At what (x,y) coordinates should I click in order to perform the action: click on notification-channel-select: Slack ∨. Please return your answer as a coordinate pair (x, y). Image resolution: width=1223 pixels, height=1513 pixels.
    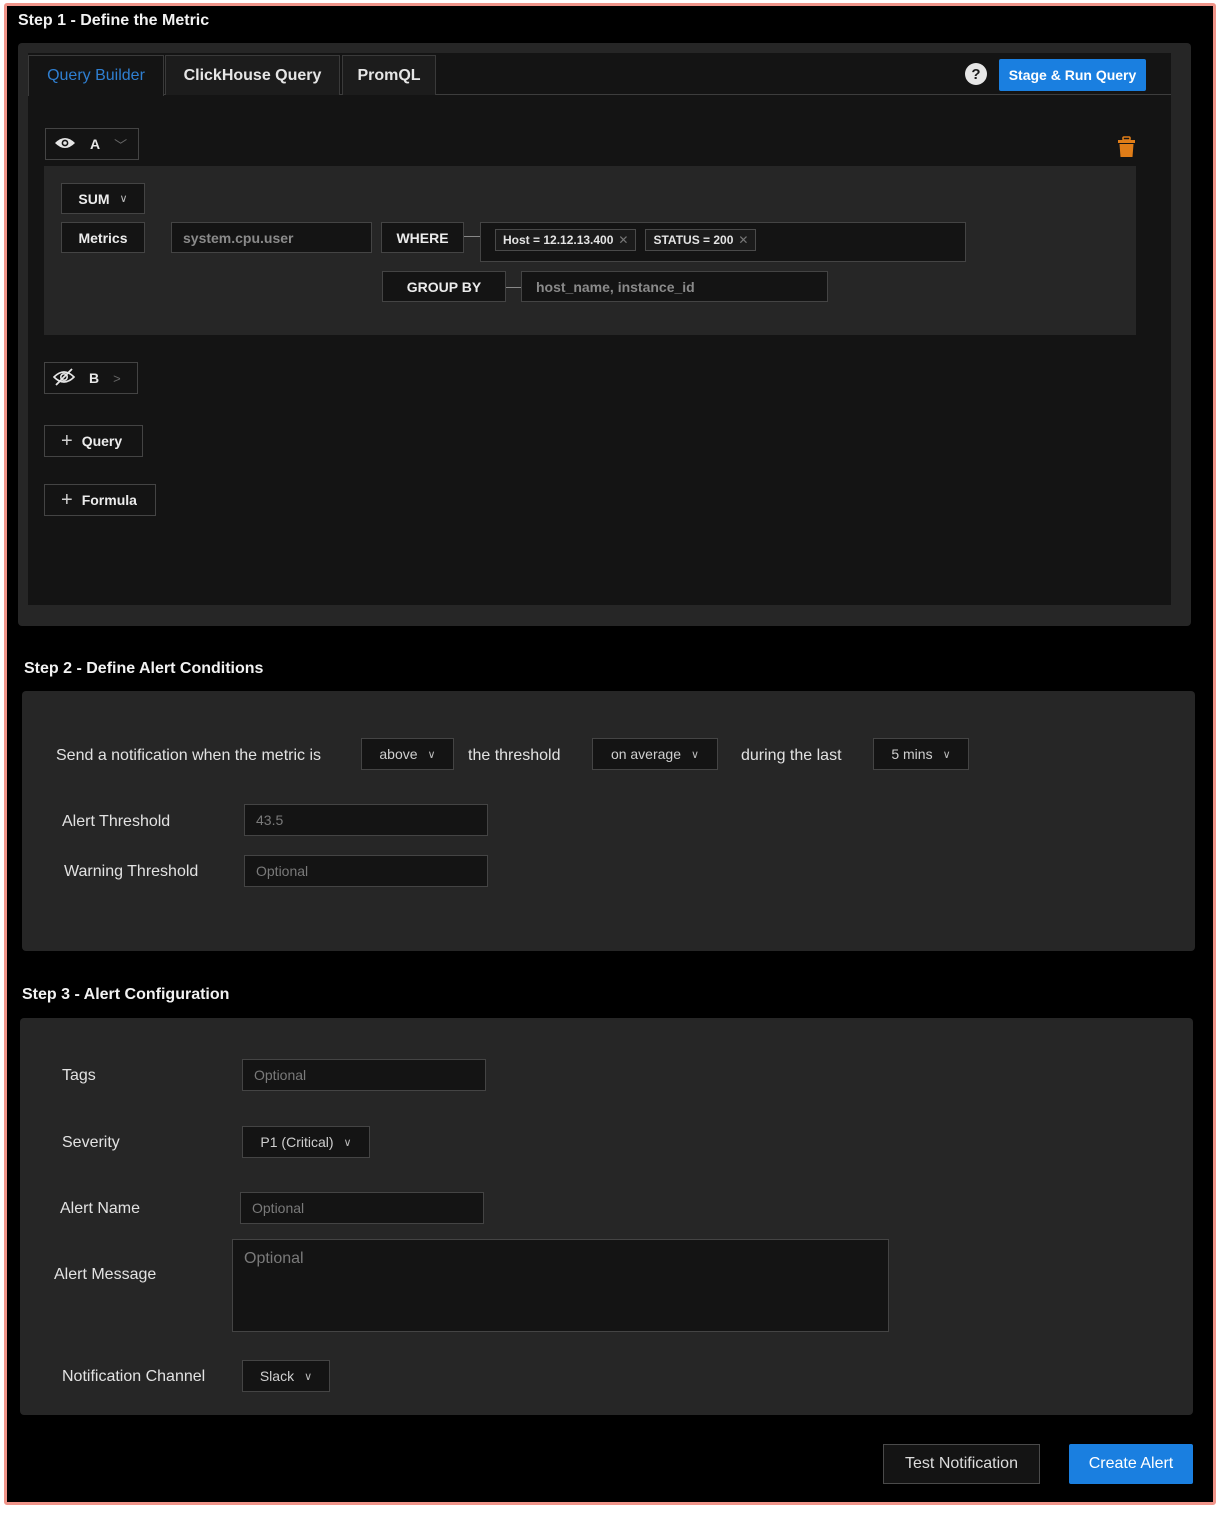
    Looking at the image, I should click on (286, 1376).